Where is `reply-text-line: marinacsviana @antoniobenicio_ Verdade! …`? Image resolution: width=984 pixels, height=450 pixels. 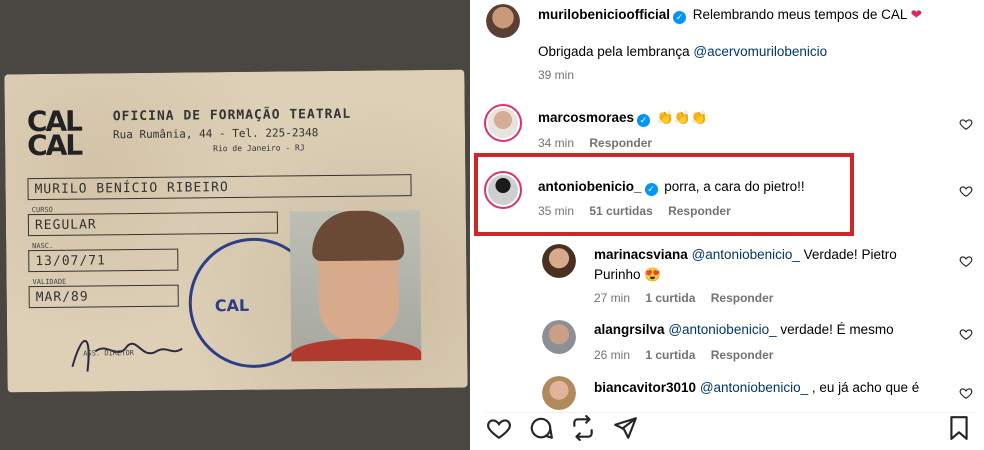 reply-text-line: marinacsviana @antoniobenicio_ Verdade! … is located at coordinates (779, 255).